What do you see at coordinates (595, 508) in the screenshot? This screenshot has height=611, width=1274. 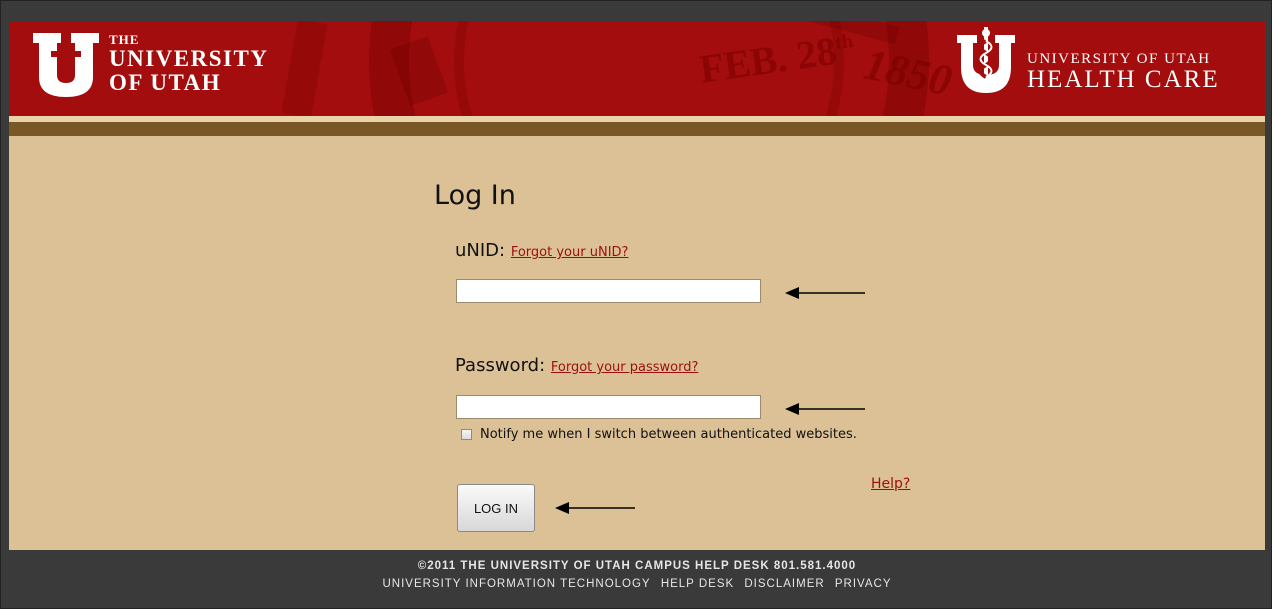 I see `login-arrow-icon` at bounding box center [595, 508].